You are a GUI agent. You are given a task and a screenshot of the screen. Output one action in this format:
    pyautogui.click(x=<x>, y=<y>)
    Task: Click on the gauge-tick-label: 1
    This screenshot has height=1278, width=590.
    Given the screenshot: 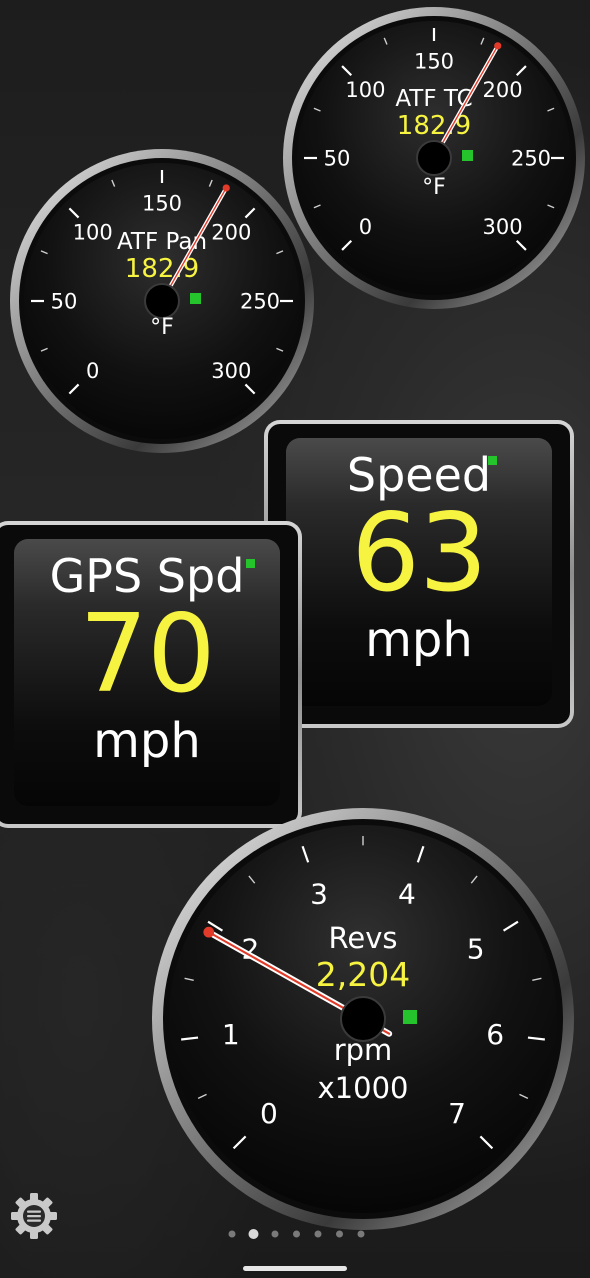 What is the action you would take?
    pyautogui.click(x=231, y=1034)
    